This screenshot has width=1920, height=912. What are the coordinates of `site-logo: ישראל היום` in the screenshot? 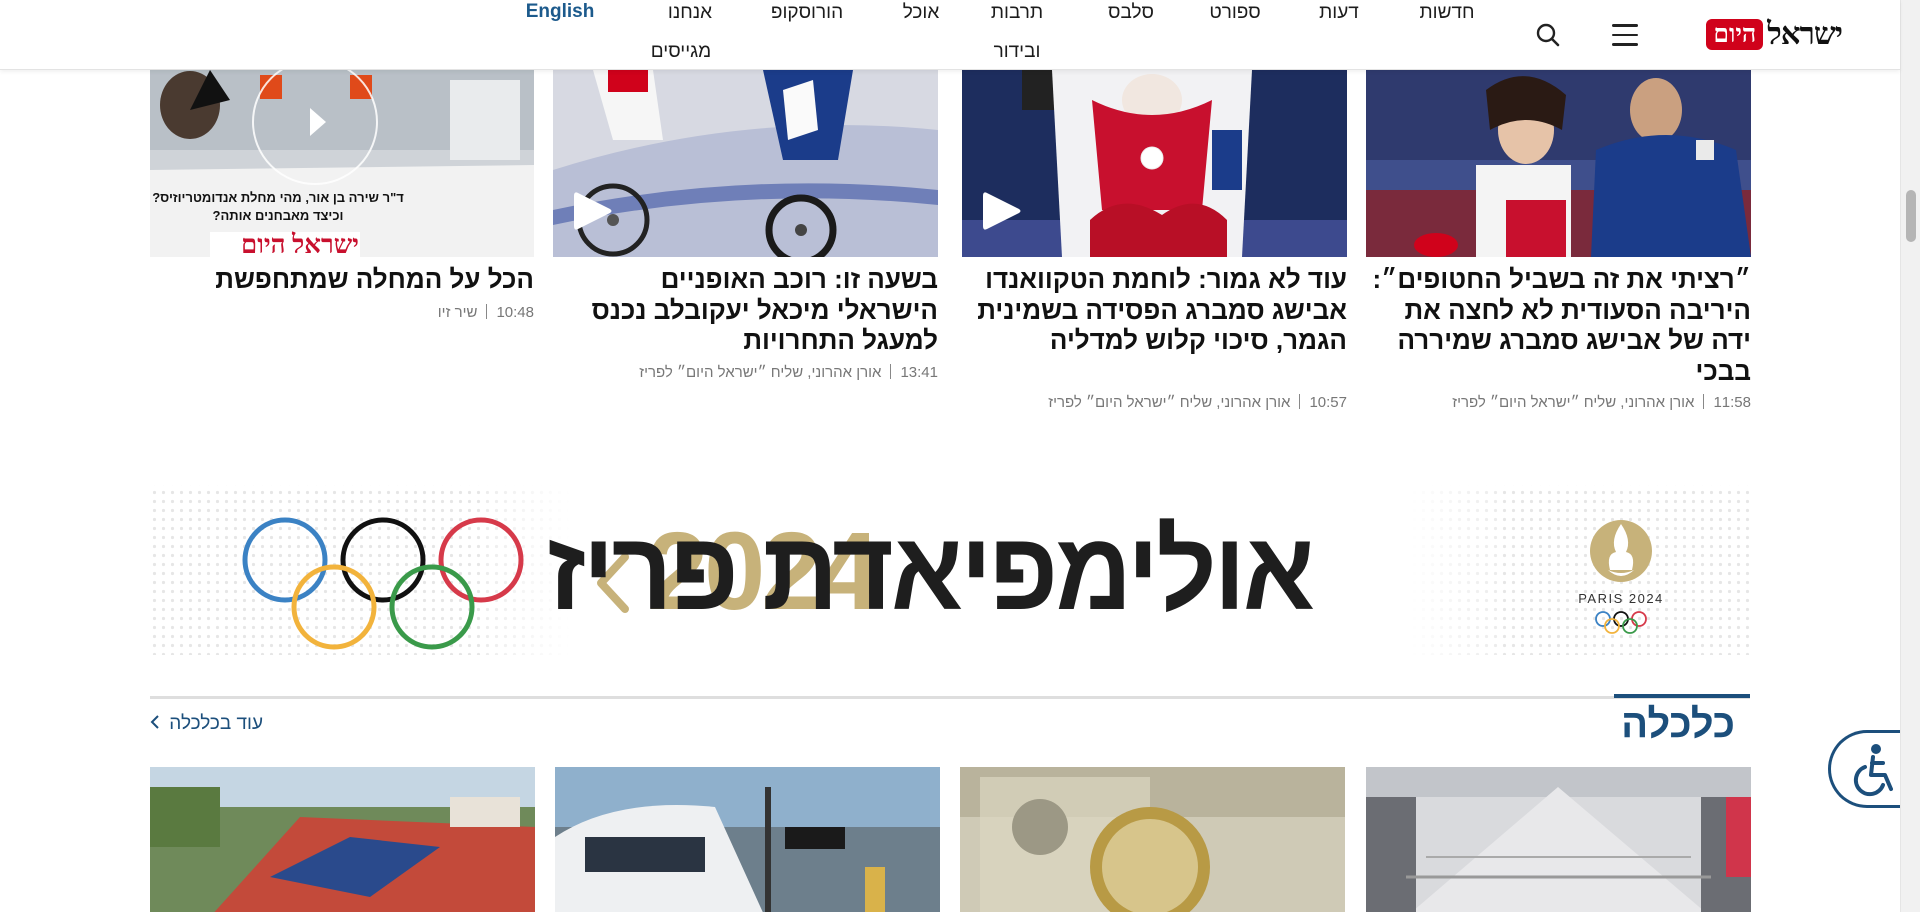 It's located at (1774, 34).